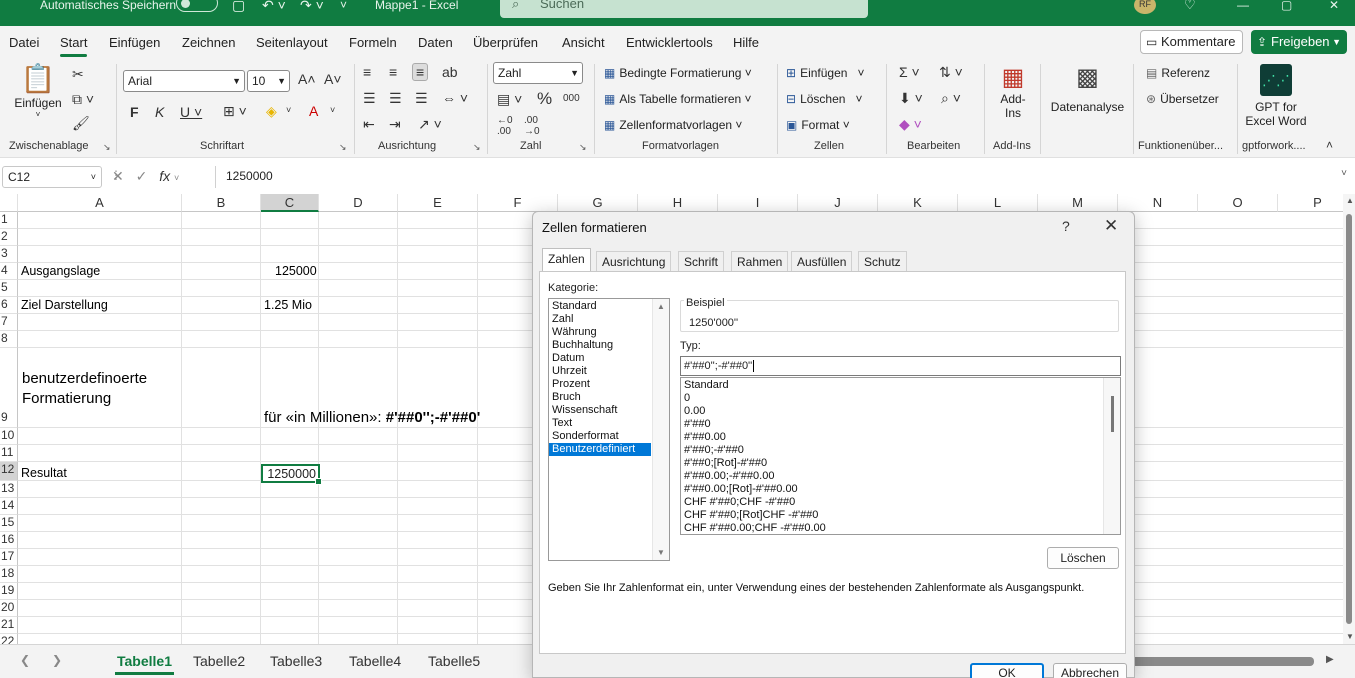 This screenshot has height=678, width=1355. I want to click on list-item: #'##0.00;[Rot]-#'##0.00, so click(741, 489).